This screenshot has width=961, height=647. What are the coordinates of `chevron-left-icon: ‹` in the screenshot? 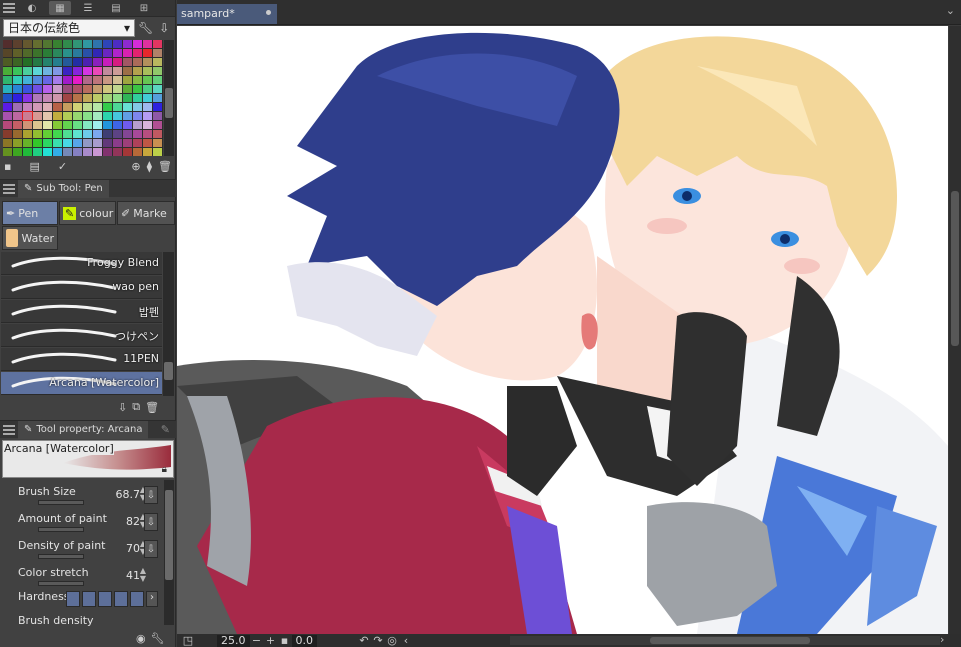 It's located at (406, 640).